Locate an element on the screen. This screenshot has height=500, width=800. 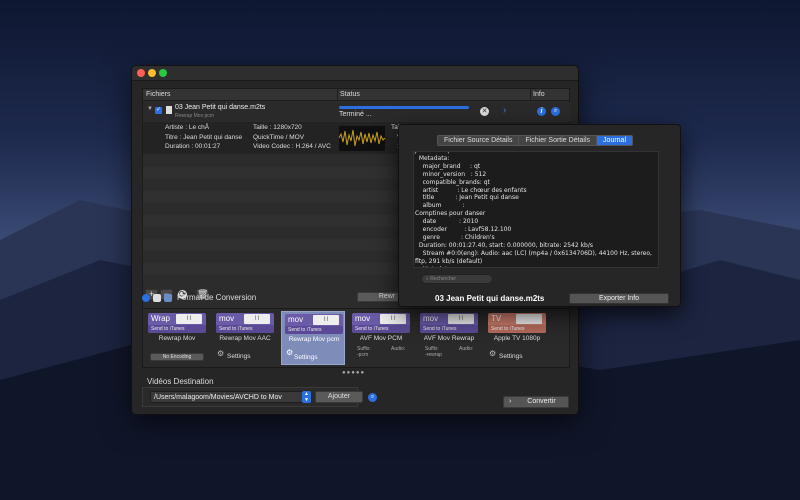
cancel-icon: ✕ is located at coordinates (484, 111).